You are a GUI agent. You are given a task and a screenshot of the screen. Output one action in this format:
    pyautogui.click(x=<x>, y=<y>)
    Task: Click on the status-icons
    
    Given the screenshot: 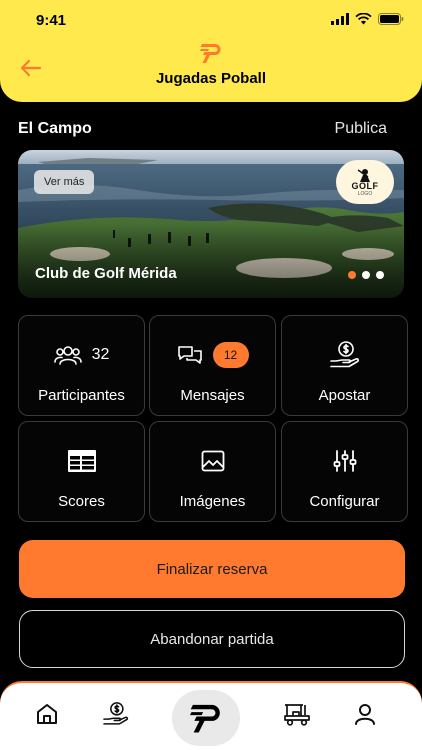 What is the action you would take?
    pyautogui.click(x=367, y=19)
    